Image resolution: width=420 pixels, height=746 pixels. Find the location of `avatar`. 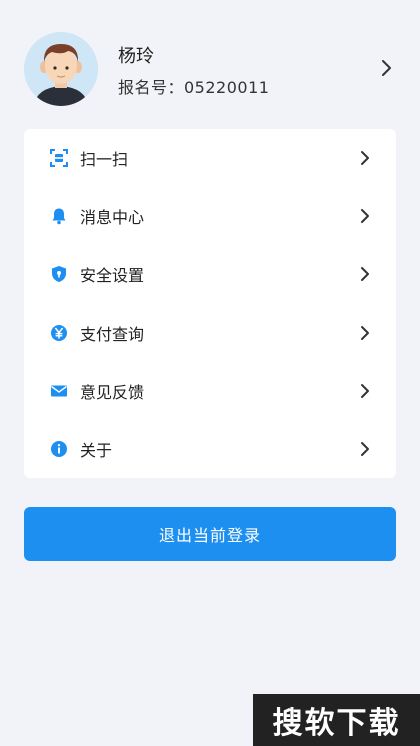

avatar is located at coordinates (61, 69).